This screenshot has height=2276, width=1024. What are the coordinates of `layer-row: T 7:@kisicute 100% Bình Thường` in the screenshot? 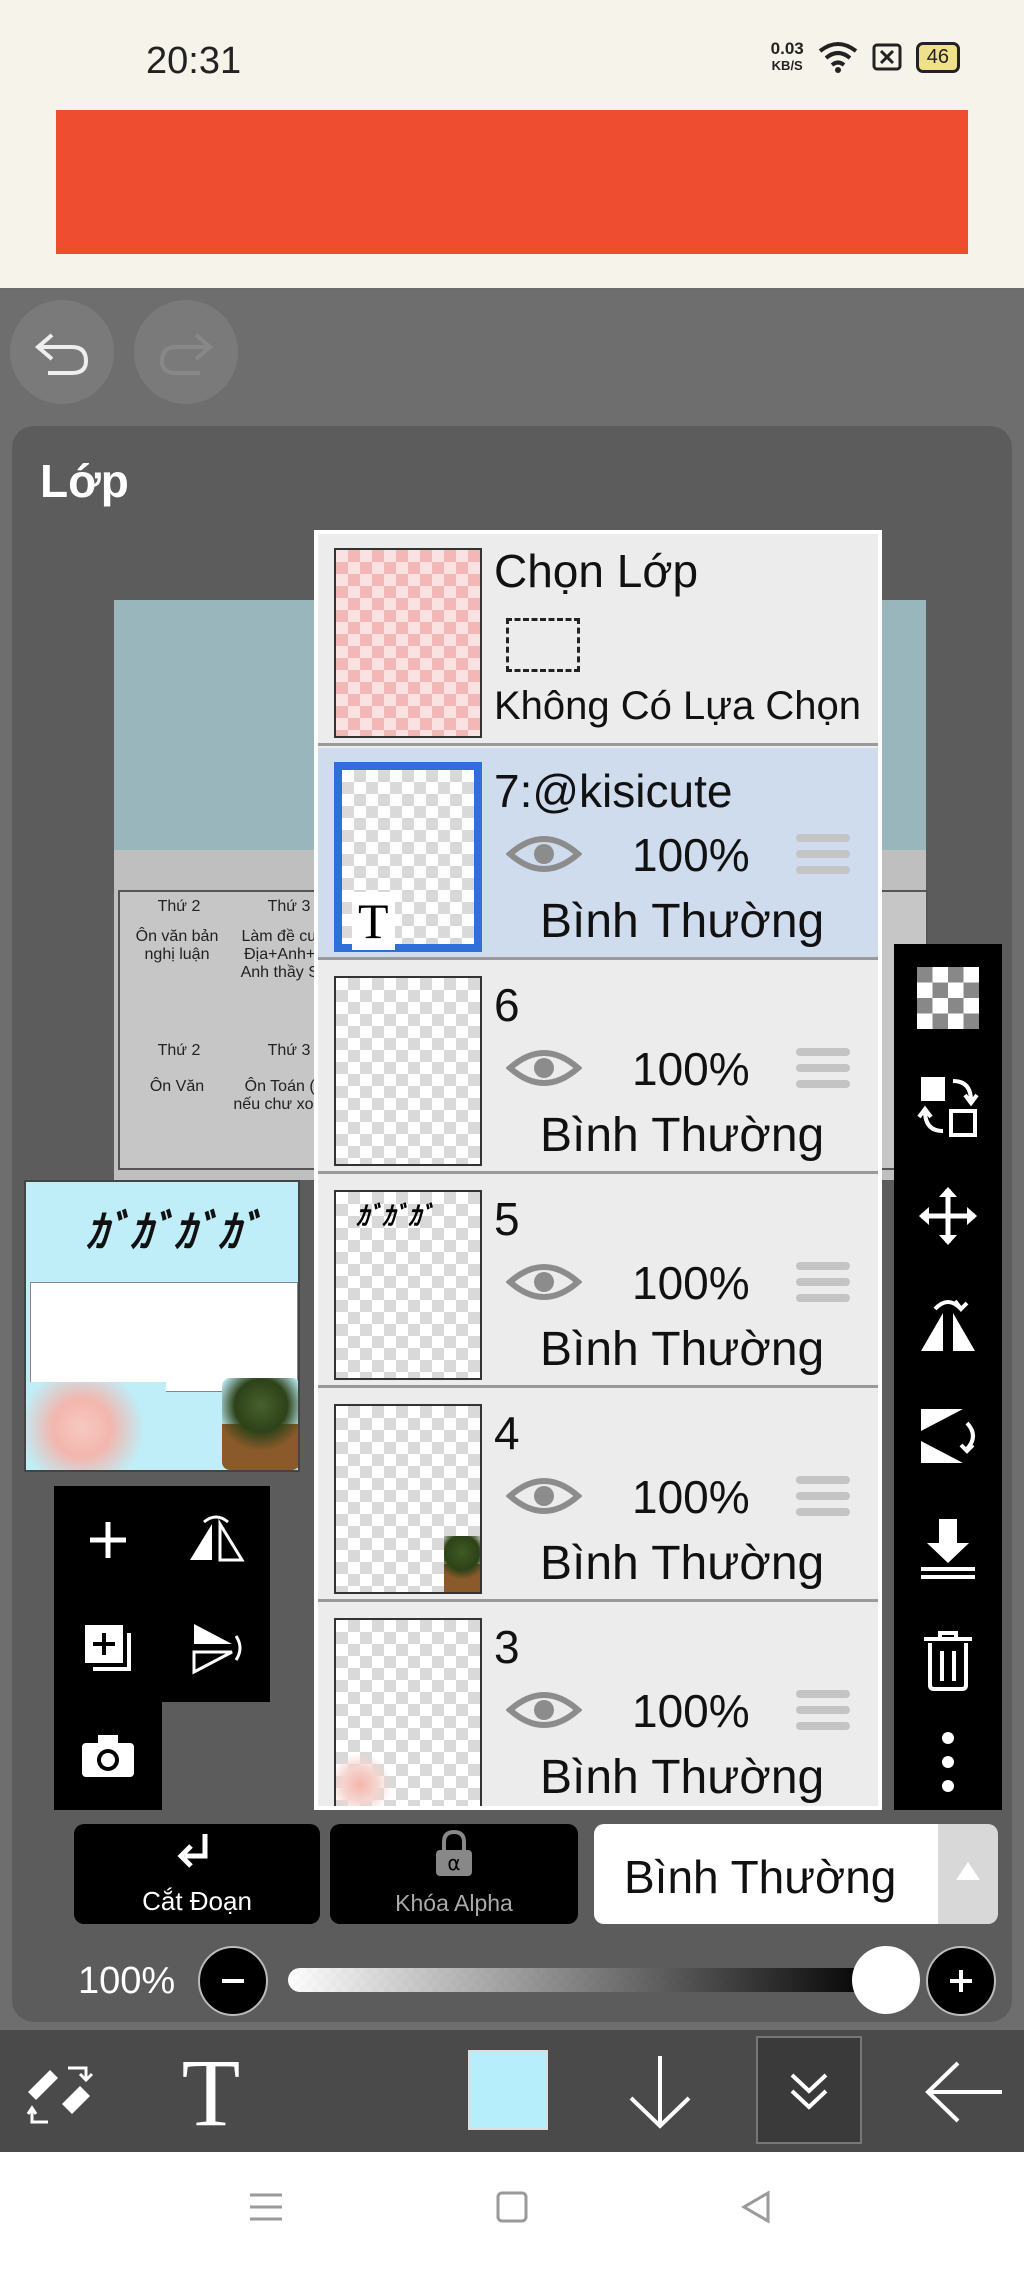 It's located at (598, 854).